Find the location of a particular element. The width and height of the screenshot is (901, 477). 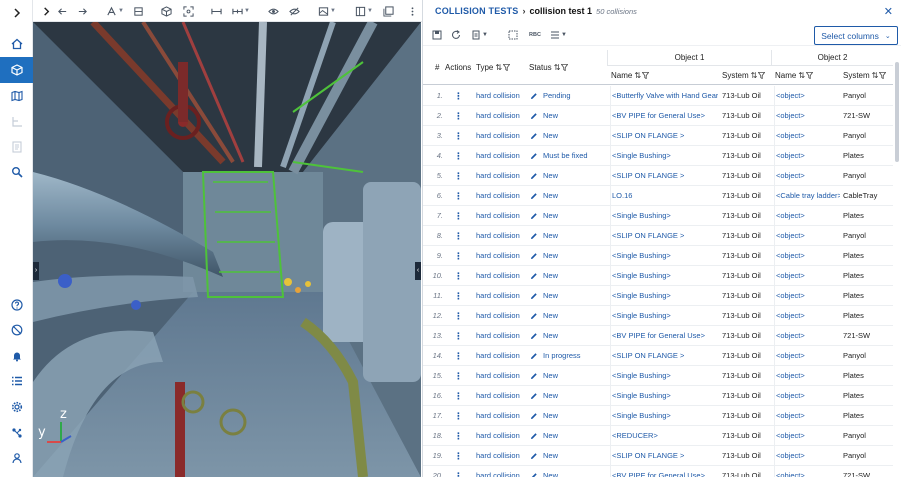

breadcrumb-section: COLLISION TESTS is located at coordinates (477, 11).